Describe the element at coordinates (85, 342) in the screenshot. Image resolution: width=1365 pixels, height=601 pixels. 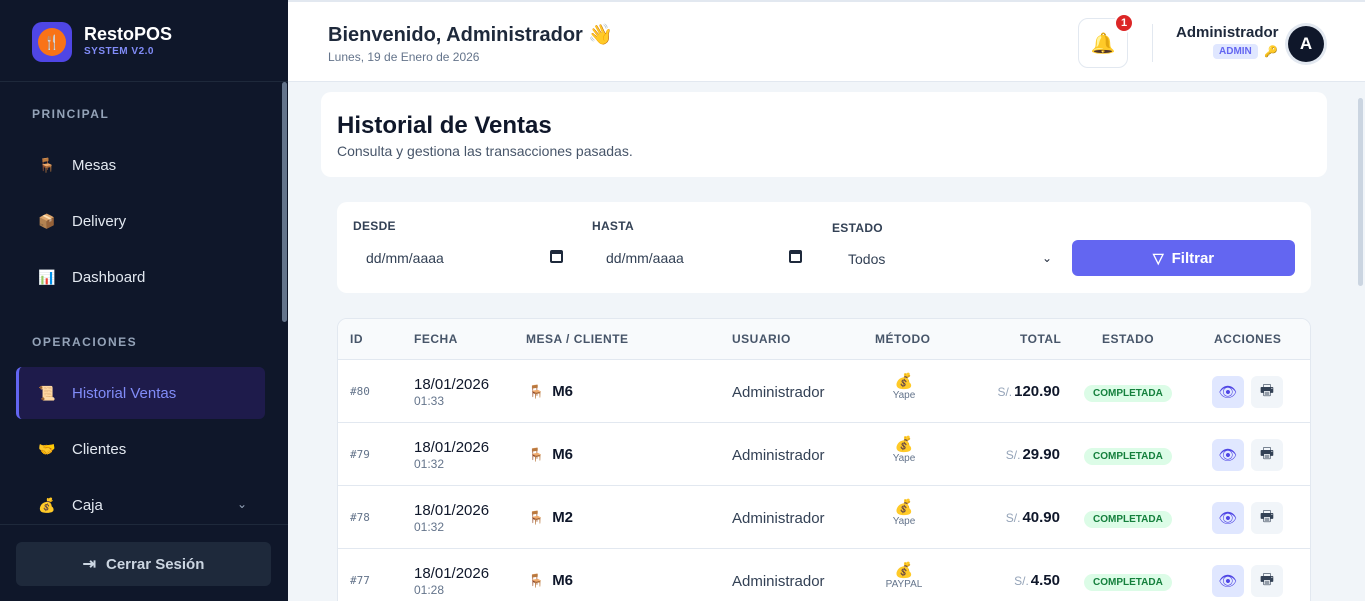
I see `section-title-operaciones: OPERACIONES` at that location.